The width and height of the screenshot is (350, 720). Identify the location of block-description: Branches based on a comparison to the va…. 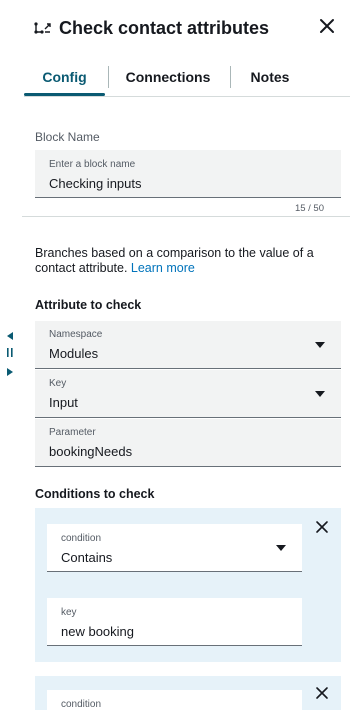
(185, 261).